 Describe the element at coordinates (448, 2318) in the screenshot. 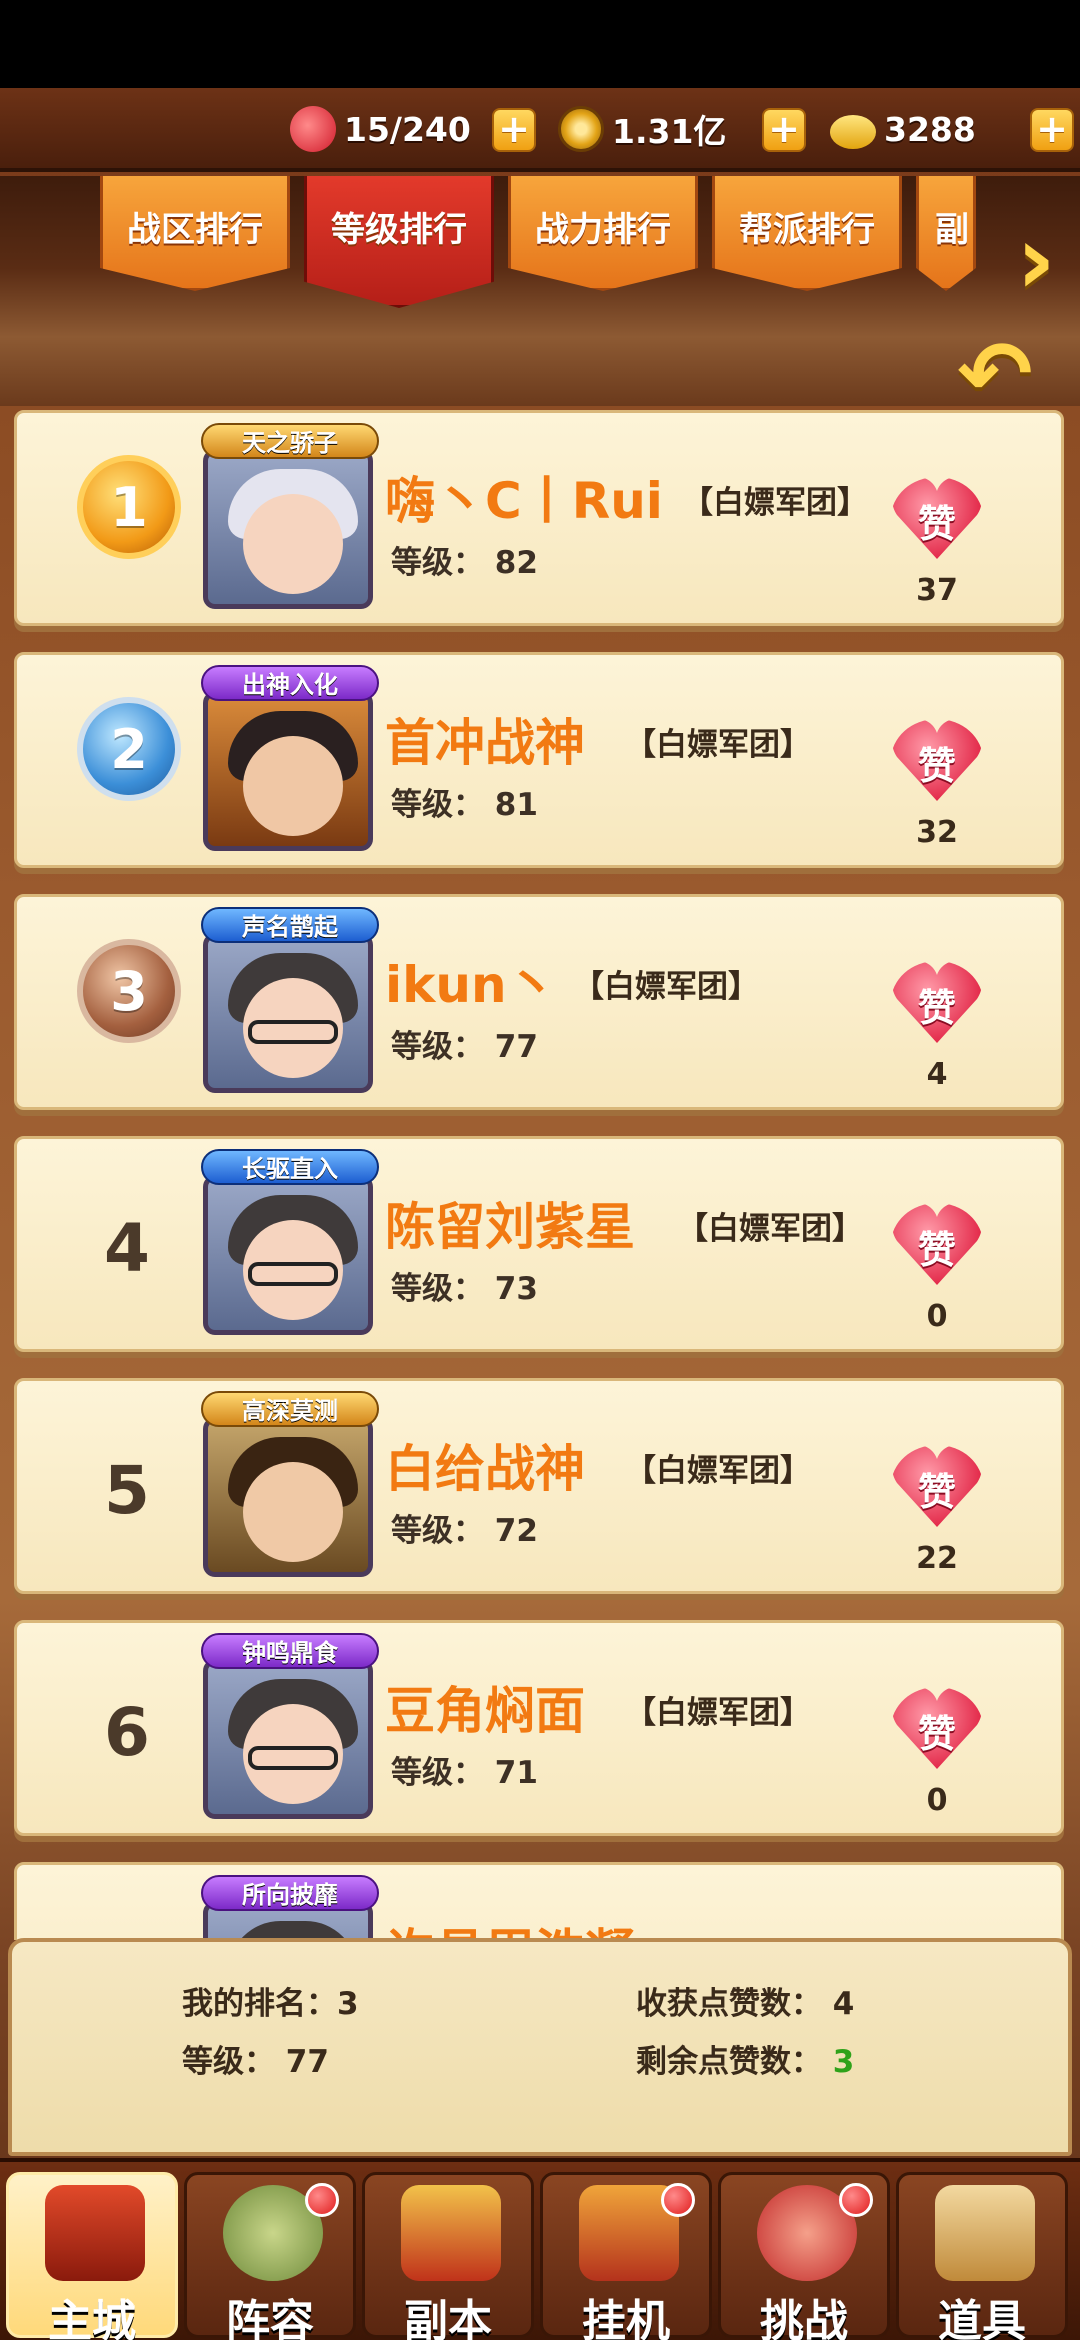

I see `nav-label: 副本` at that location.